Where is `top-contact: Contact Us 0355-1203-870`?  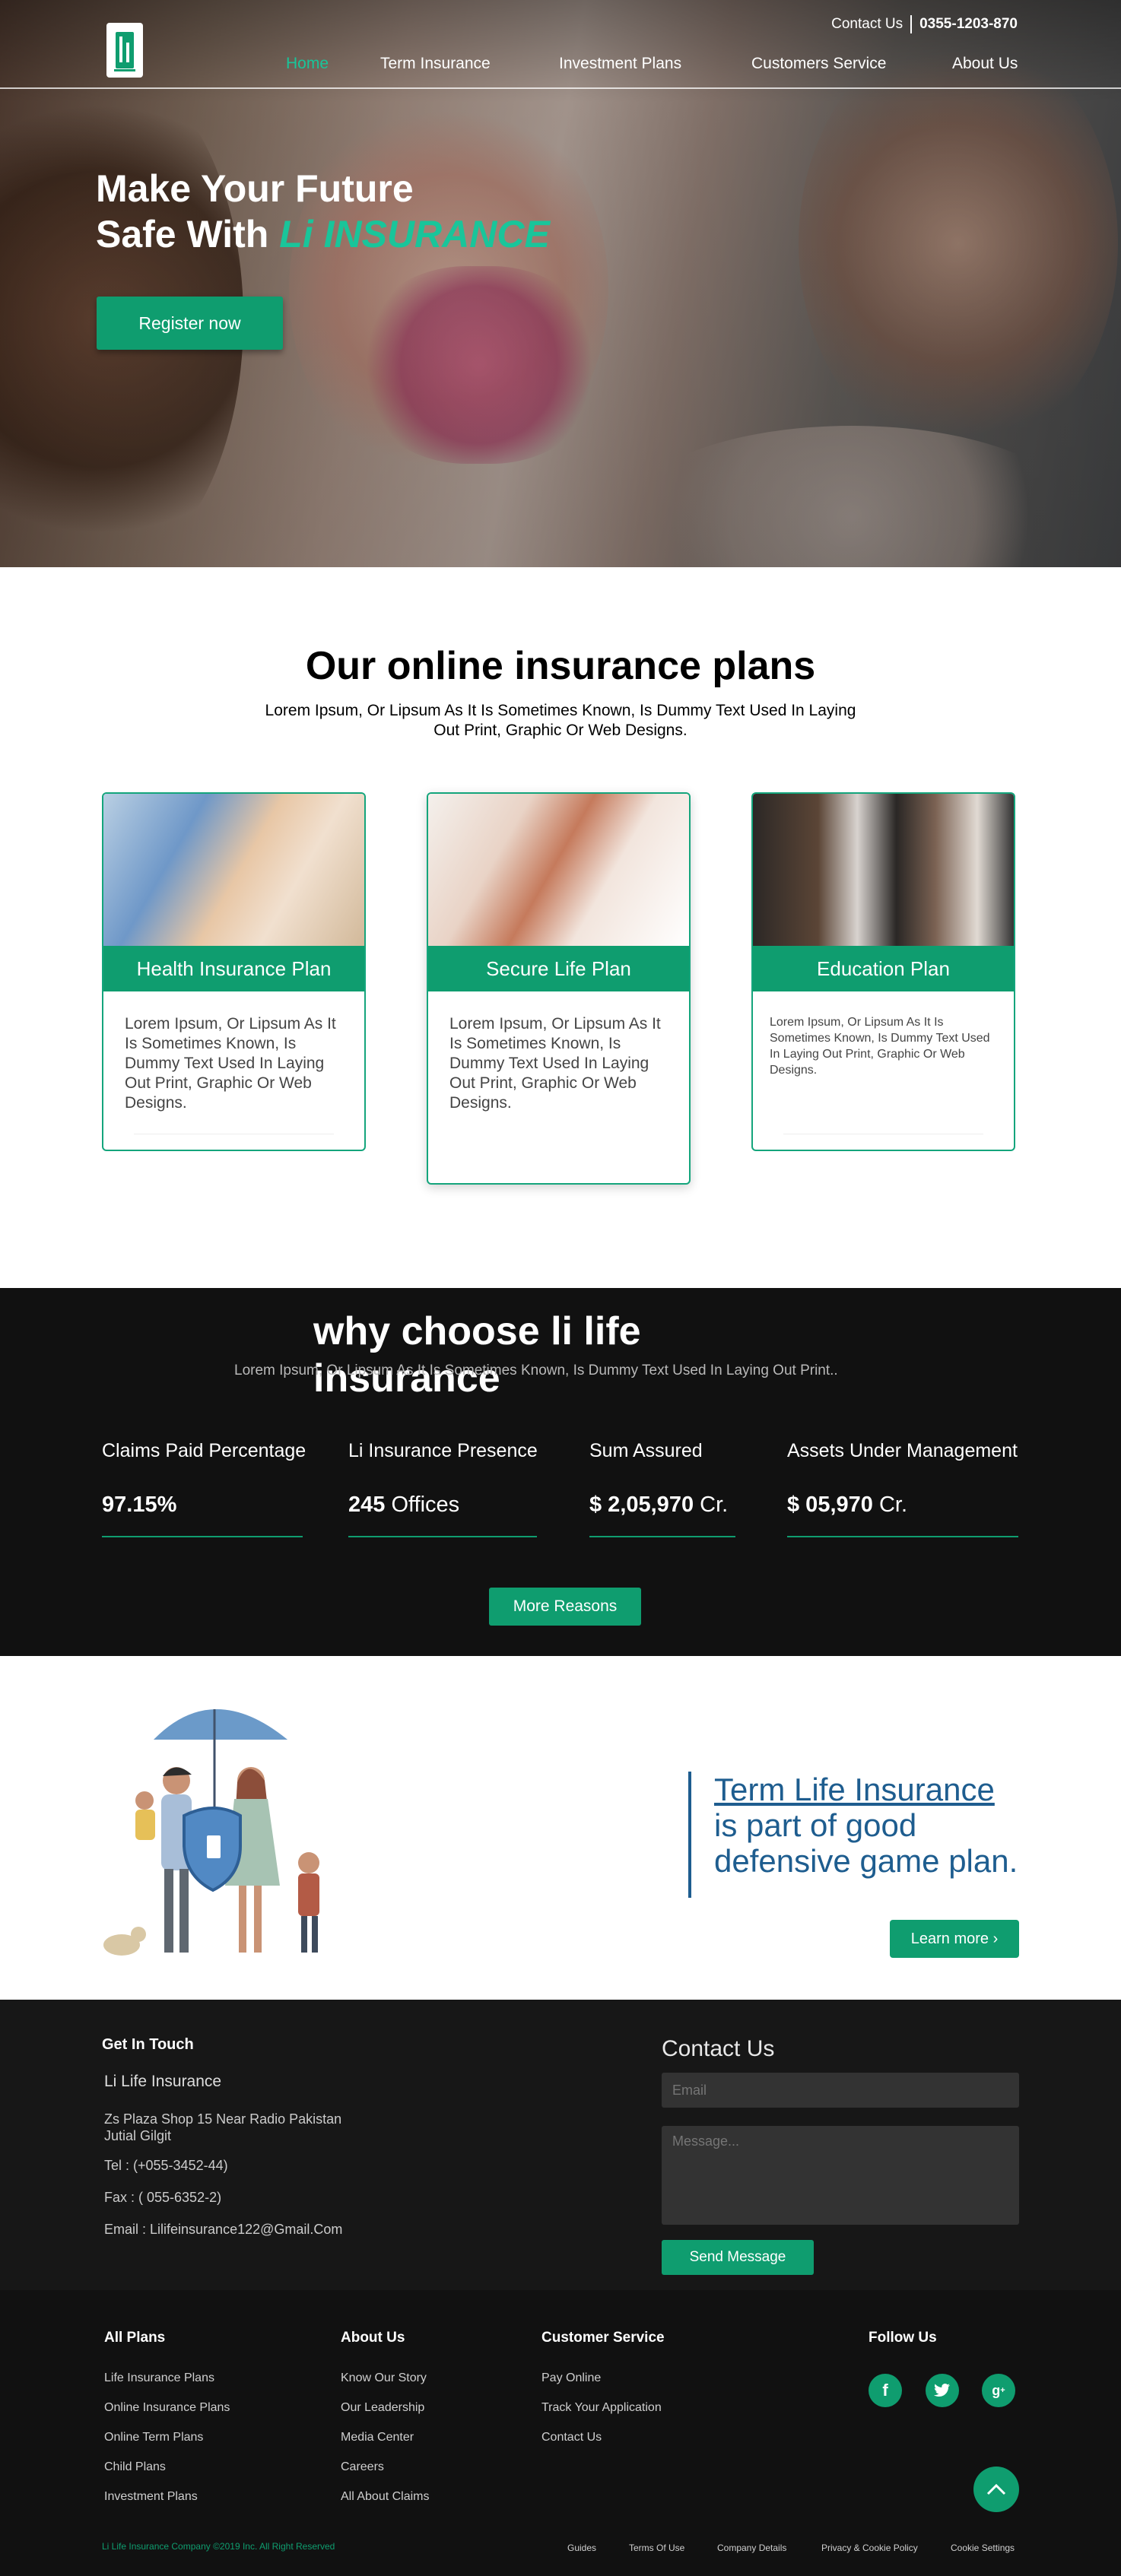 top-contact: Contact Us 0355-1203-870 is located at coordinates (925, 24).